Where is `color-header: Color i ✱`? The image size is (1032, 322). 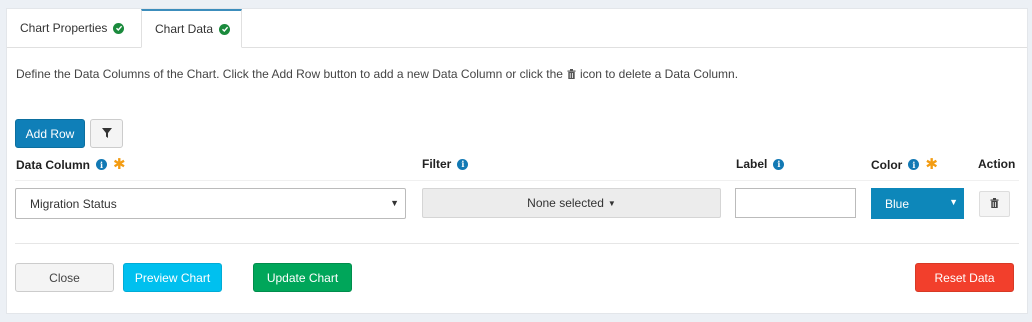
color-header: Color i ✱ is located at coordinates (904, 164).